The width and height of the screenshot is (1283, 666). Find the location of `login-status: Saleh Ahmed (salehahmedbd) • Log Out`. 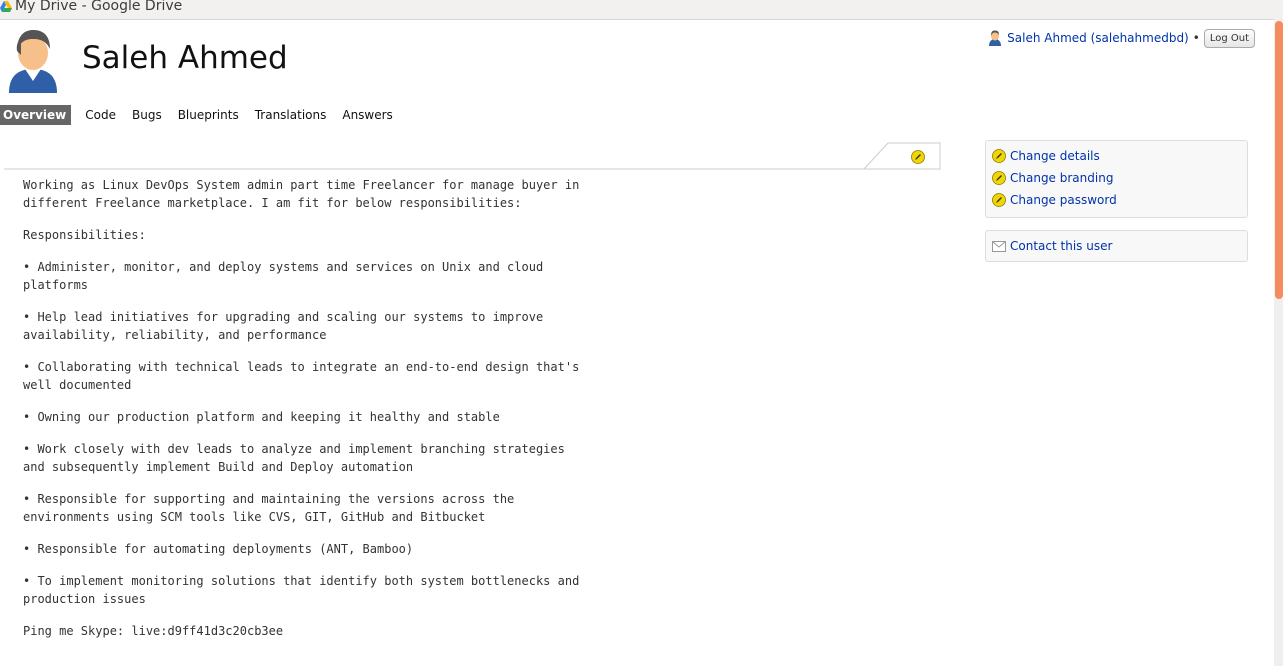

login-status: Saleh Ahmed (salehahmedbd) • Log Out is located at coordinates (1121, 38).